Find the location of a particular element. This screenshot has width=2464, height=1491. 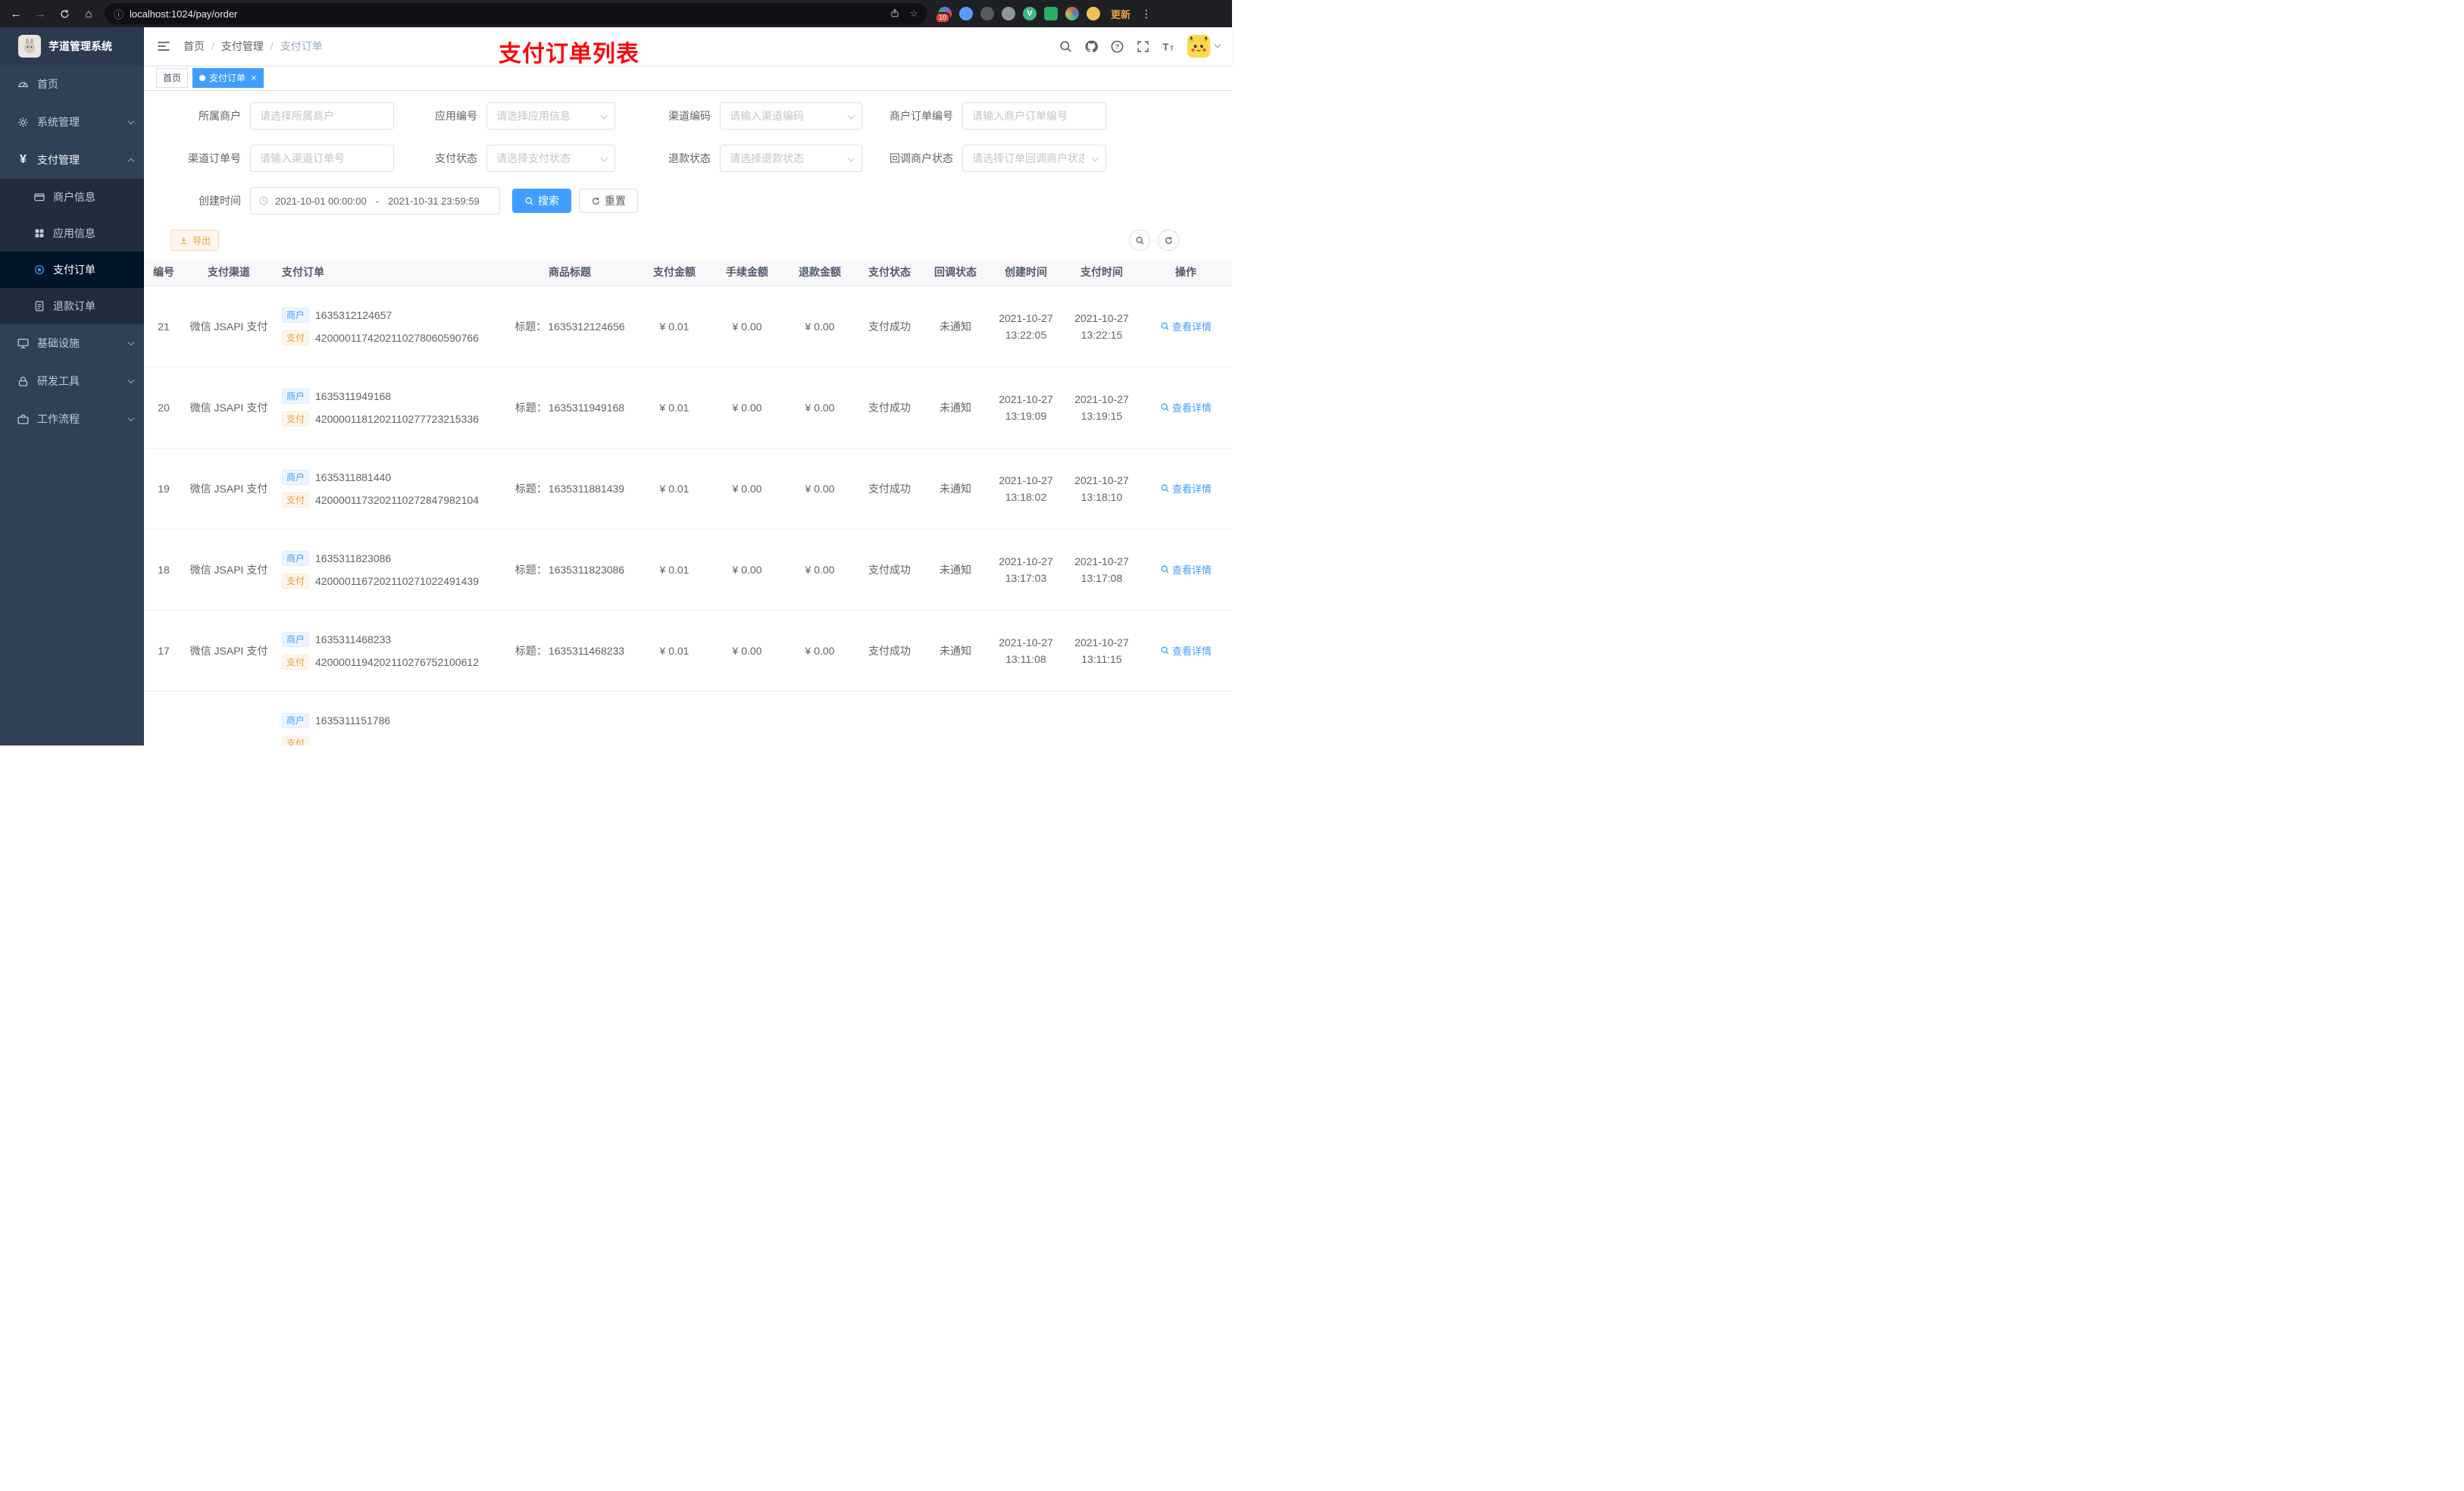

monitor-icon is located at coordinates (23, 343).